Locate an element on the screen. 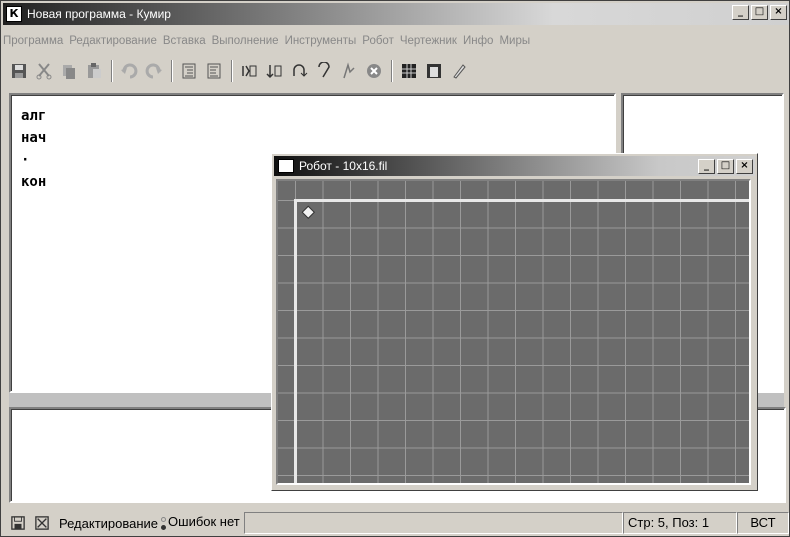  step-over-icon is located at coordinates (249, 71).